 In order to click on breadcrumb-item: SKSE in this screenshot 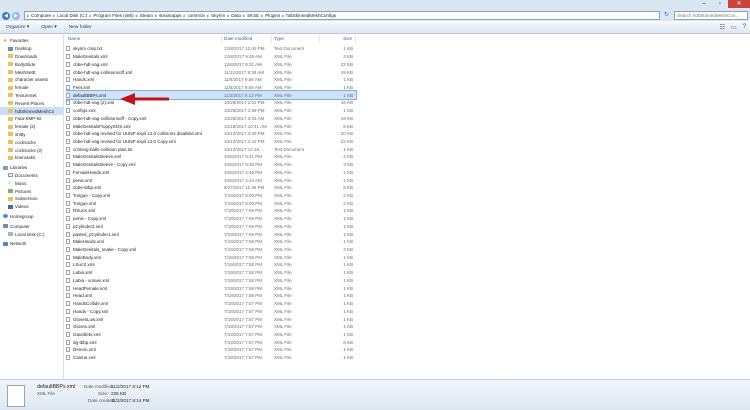, I will do `click(253, 15)`.